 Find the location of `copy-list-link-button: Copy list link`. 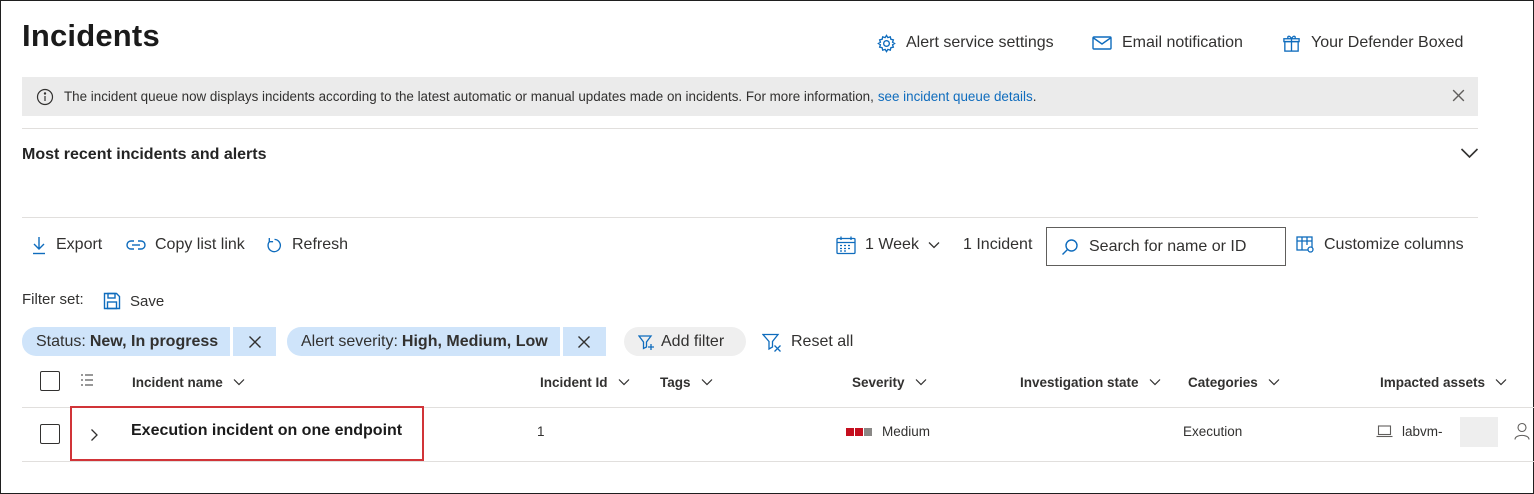

copy-list-link-button: Copy list link is located at coordinates (185, 245).